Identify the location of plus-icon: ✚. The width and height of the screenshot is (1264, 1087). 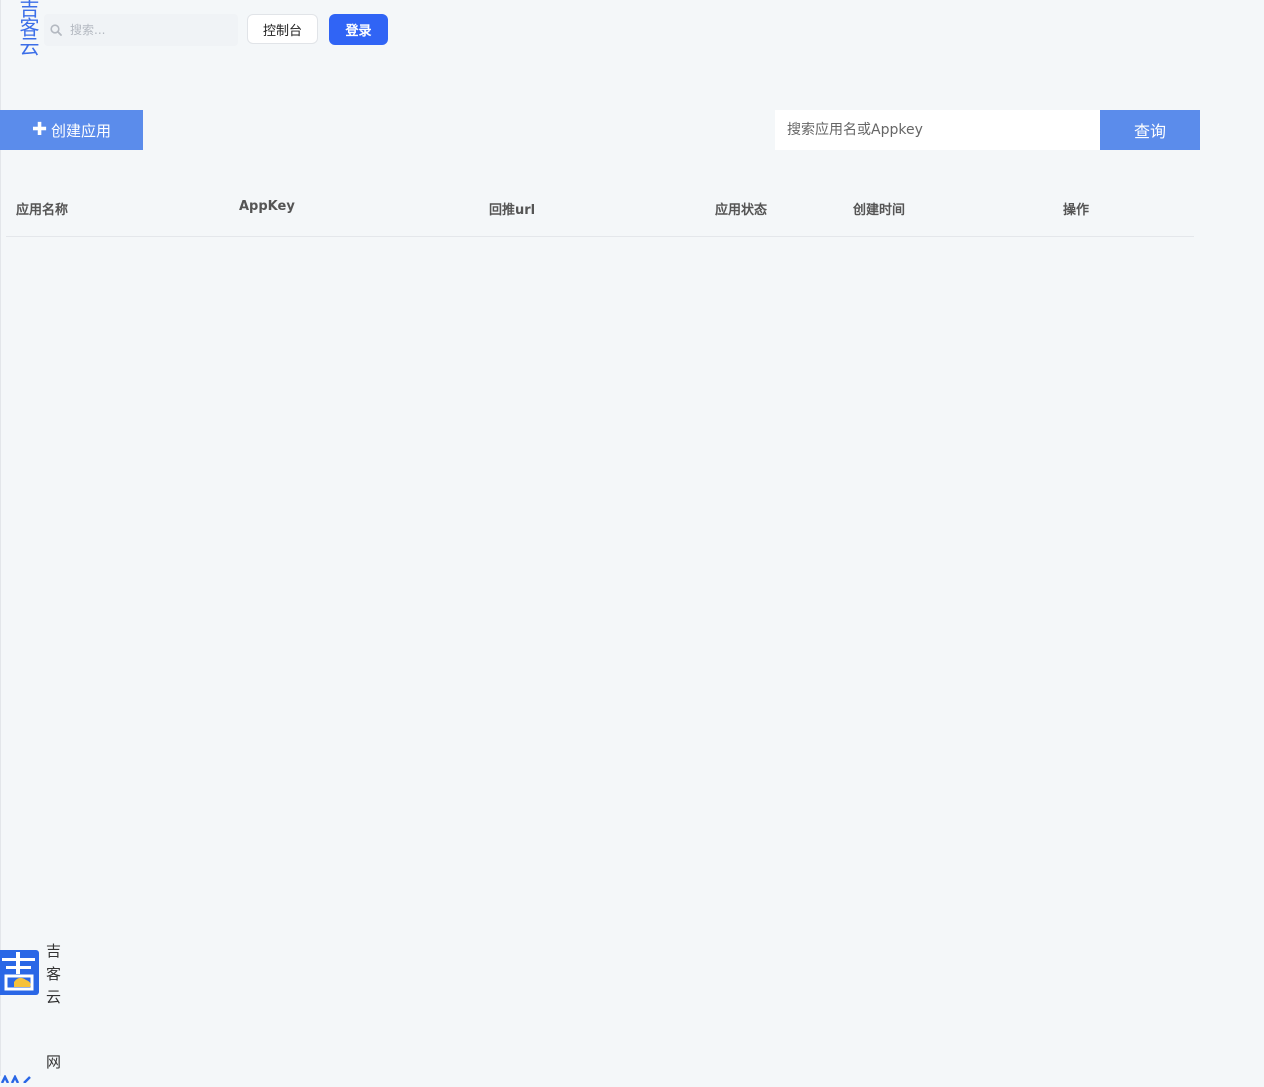
(39, 129).